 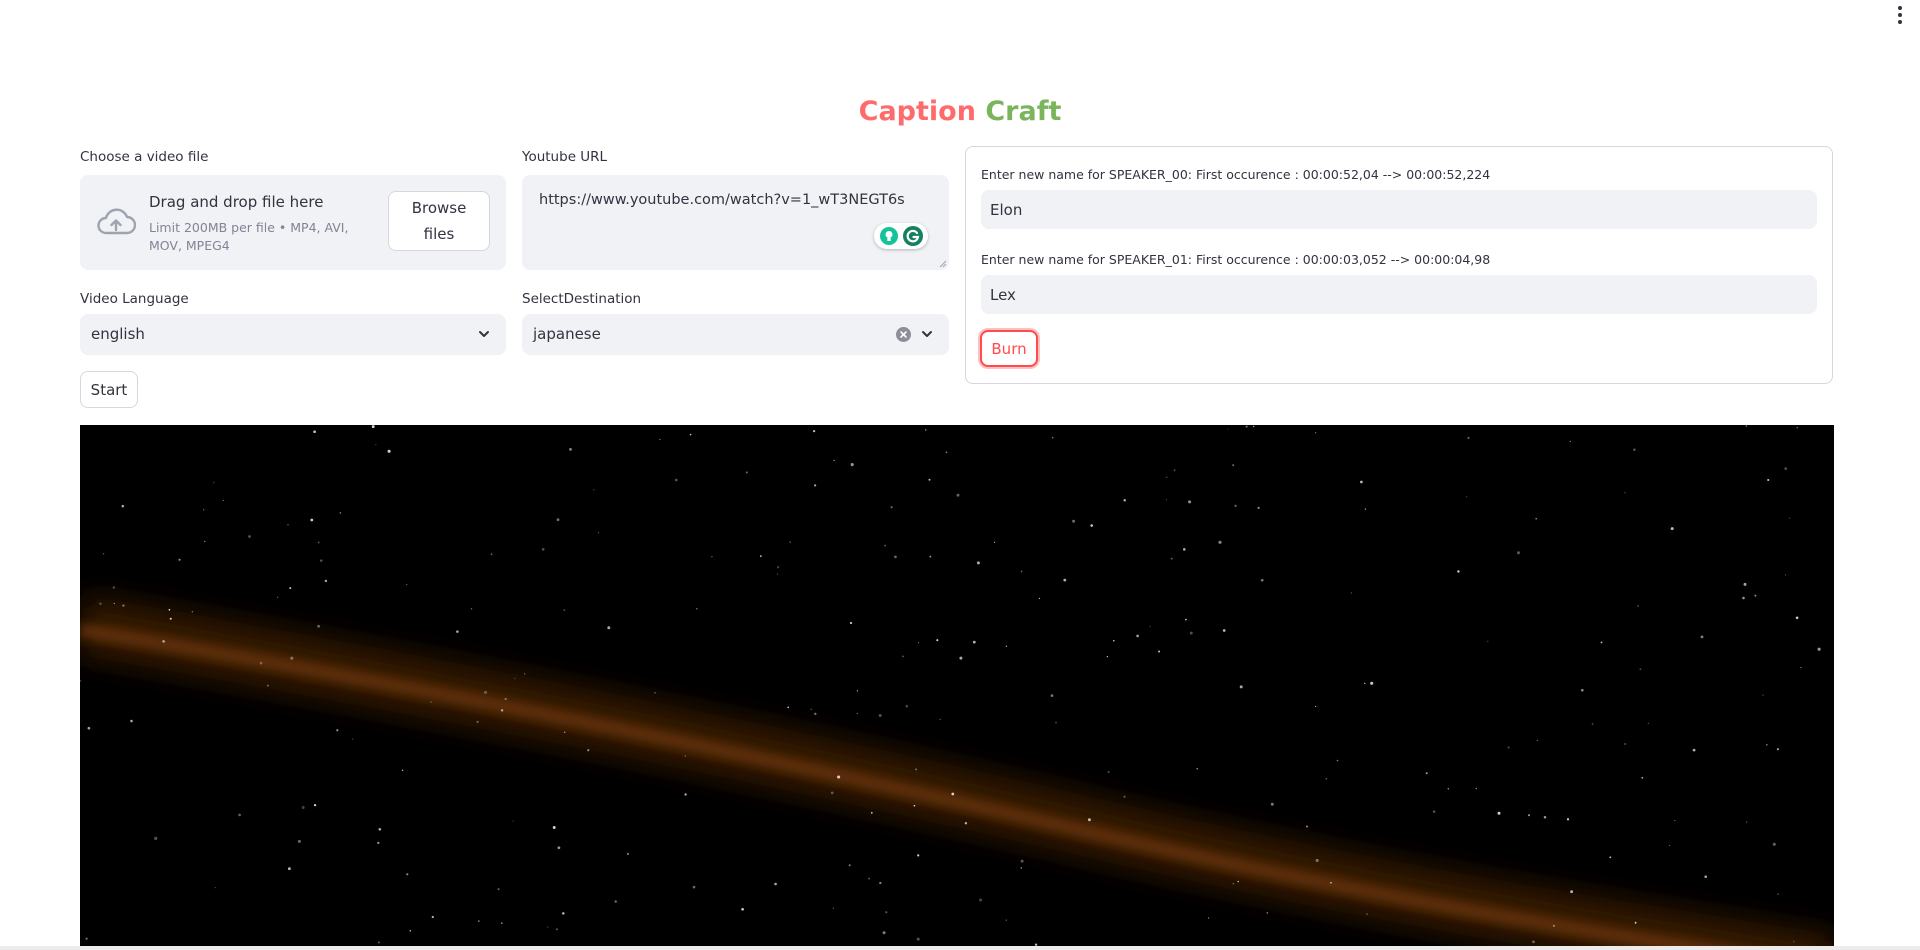 I want to click on grammarly-widget, so click(x=901, y=236).